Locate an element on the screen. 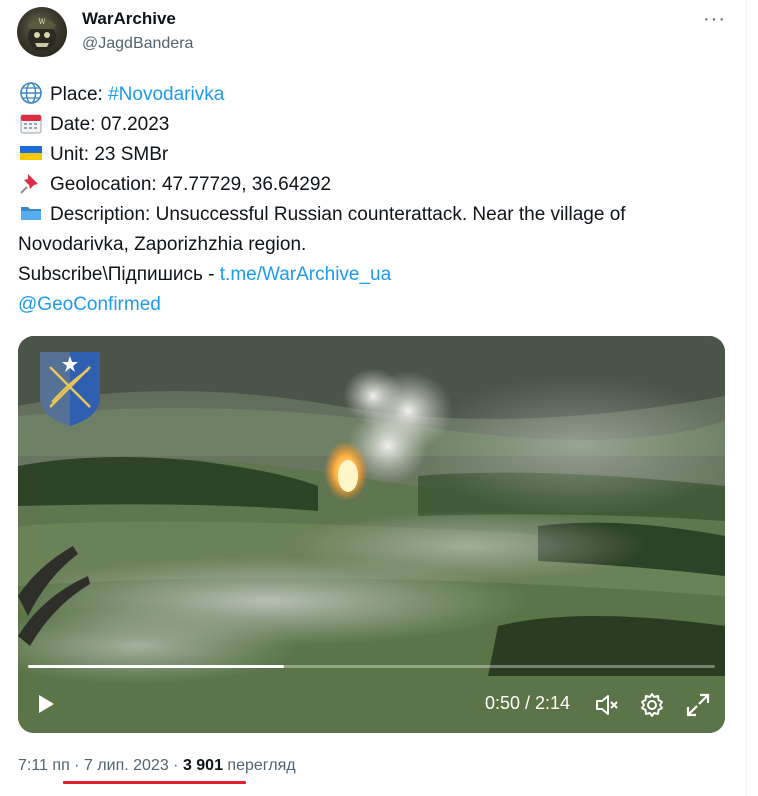 This screenshot has height=796, width=758. mute-icon is located at coordinates (607, 705).